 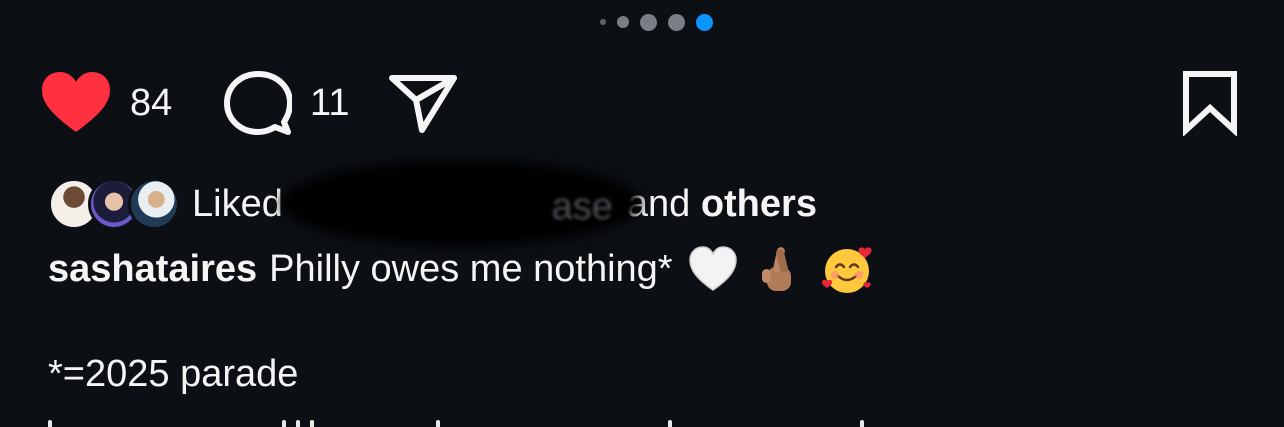 What do you see at coordinates (173, 374) in the screenshot?
I see `caption-second-line: *=2025 parade` at bounding box center [173, 374].